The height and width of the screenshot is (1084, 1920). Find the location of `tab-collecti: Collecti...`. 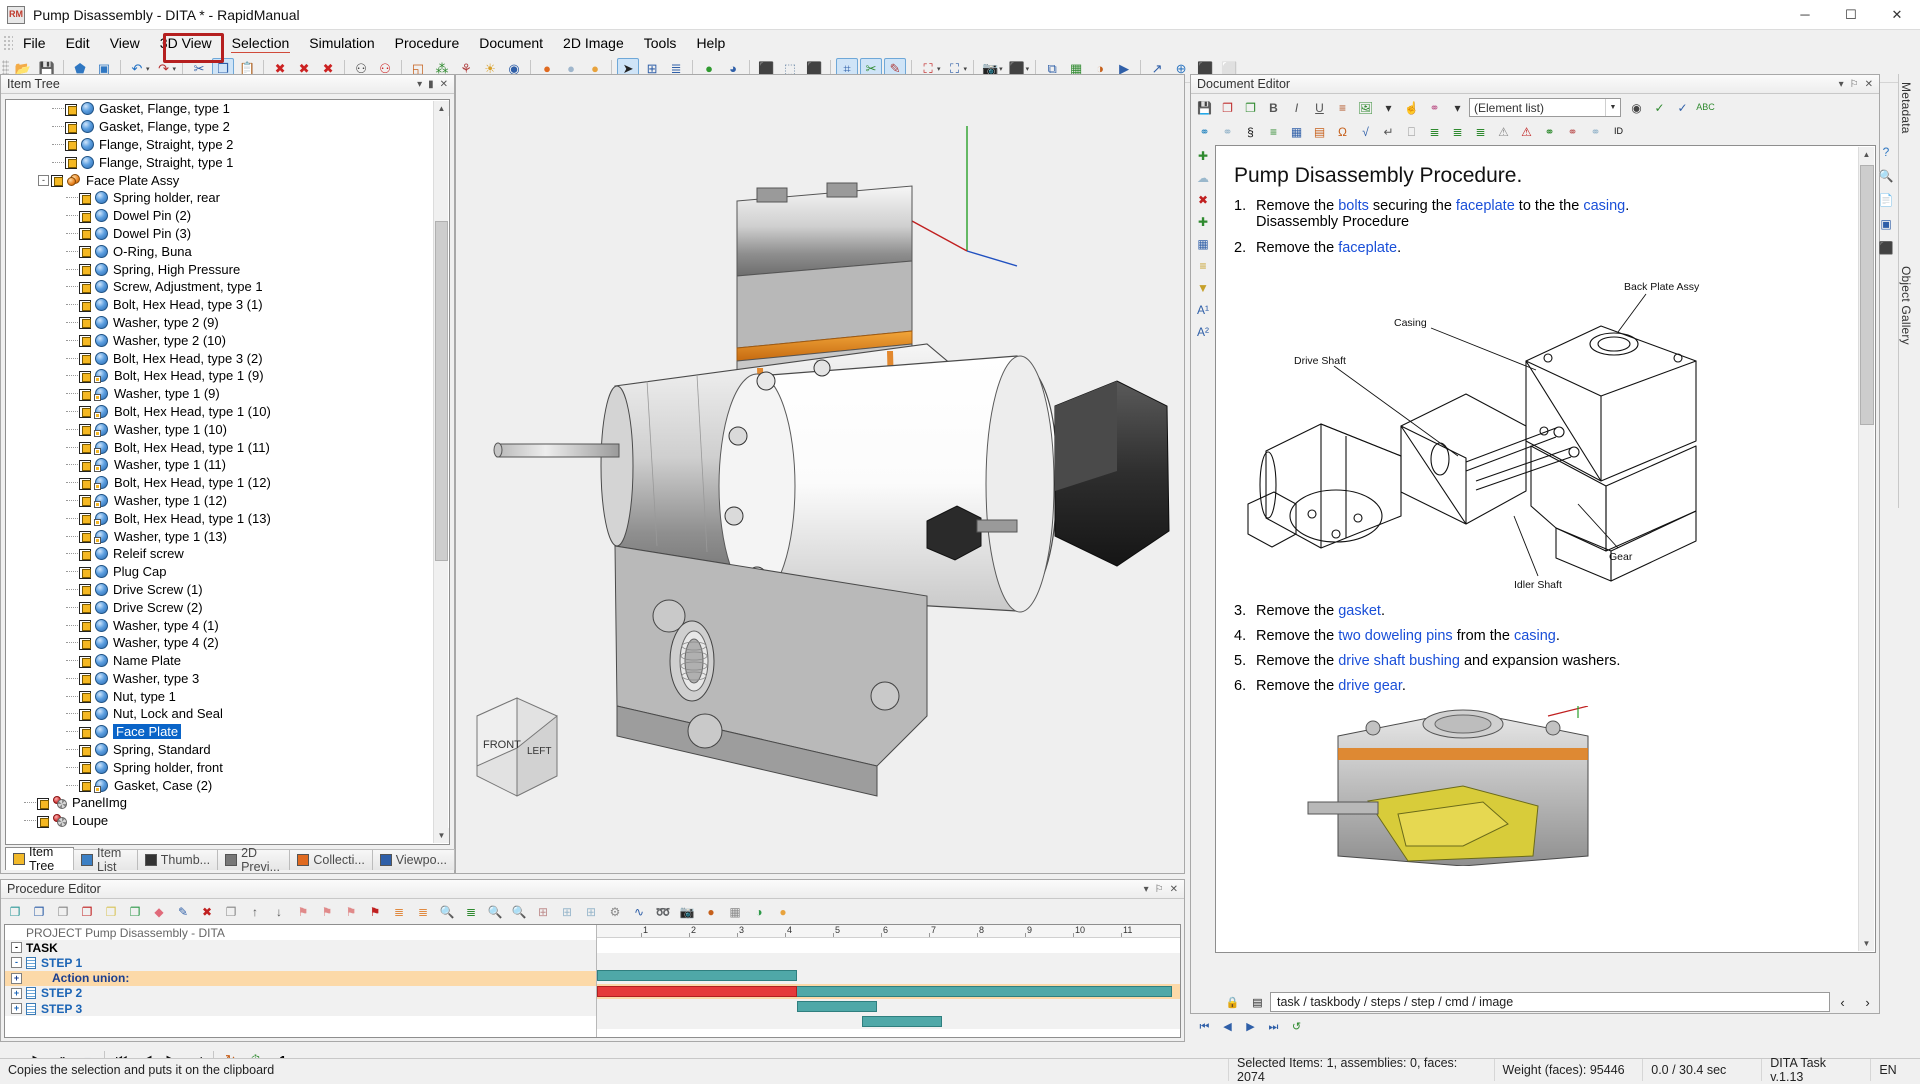

tab-collecti: Collecti... is located at coordinates (331, 859).